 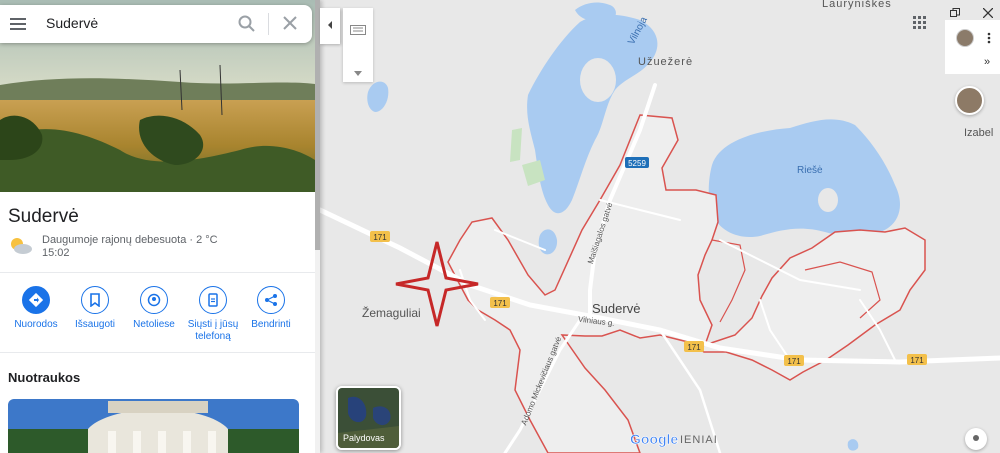 I want to click on directions-label: Nuorodos, so click(x=36, y=324).